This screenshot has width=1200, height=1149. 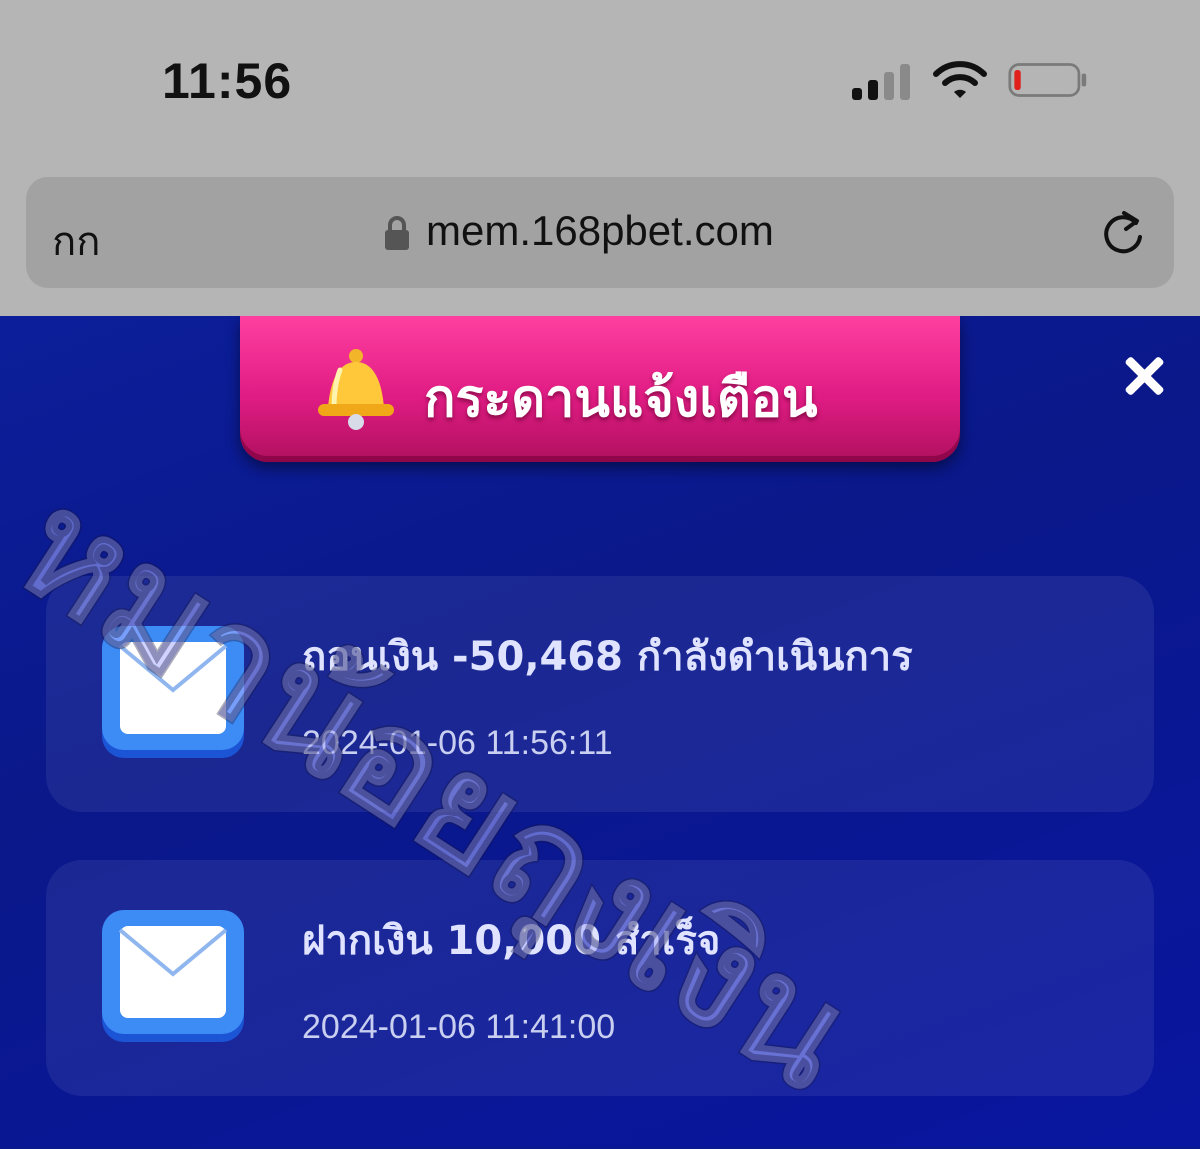 I want to click on close-icon, so click(x=1144, y=376).